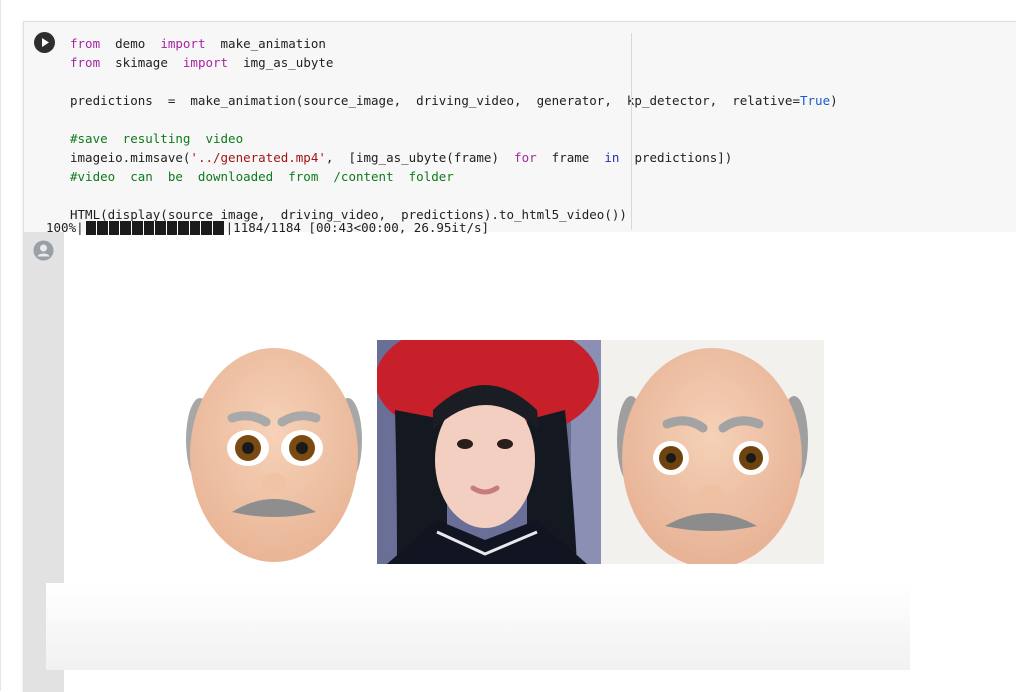 Image resolution: width=1016 pixels, height=692 pixels. What do you see at coordinates (265, 43) in the screenshot?
I see `code-token: make_animation` at bounding box center [265, 43].